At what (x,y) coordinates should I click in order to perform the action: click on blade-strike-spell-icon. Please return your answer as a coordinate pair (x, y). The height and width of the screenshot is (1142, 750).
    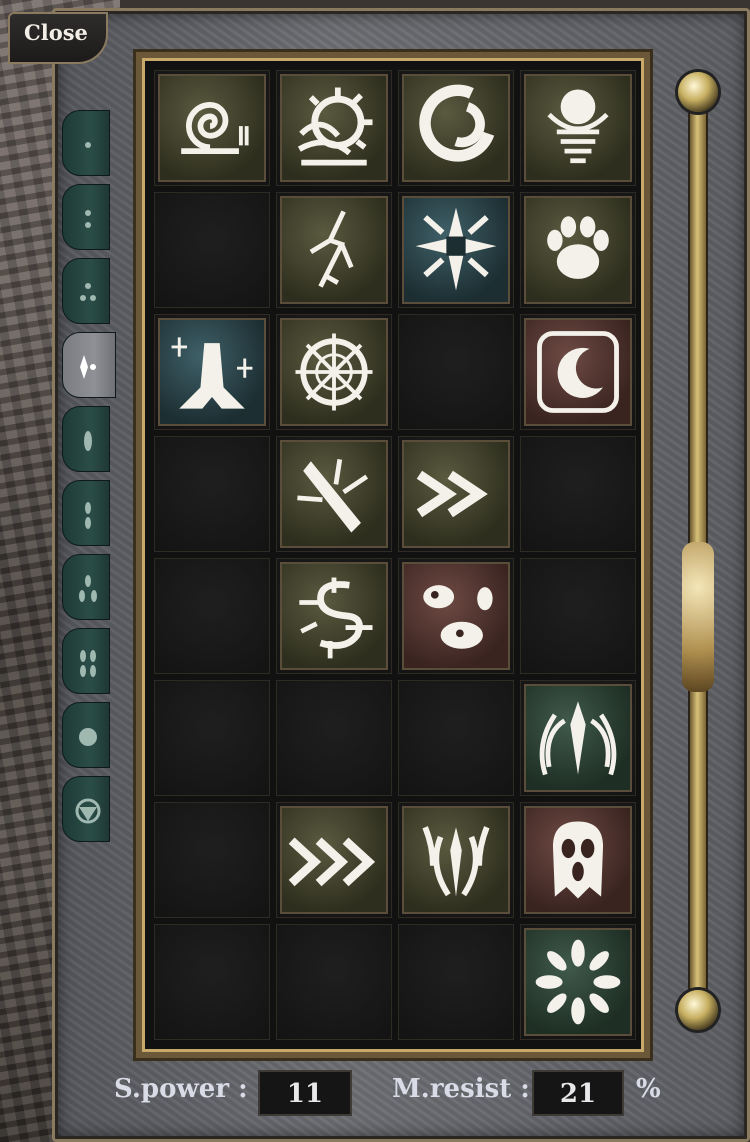
    Looking at the image, I should click on (334, 494).